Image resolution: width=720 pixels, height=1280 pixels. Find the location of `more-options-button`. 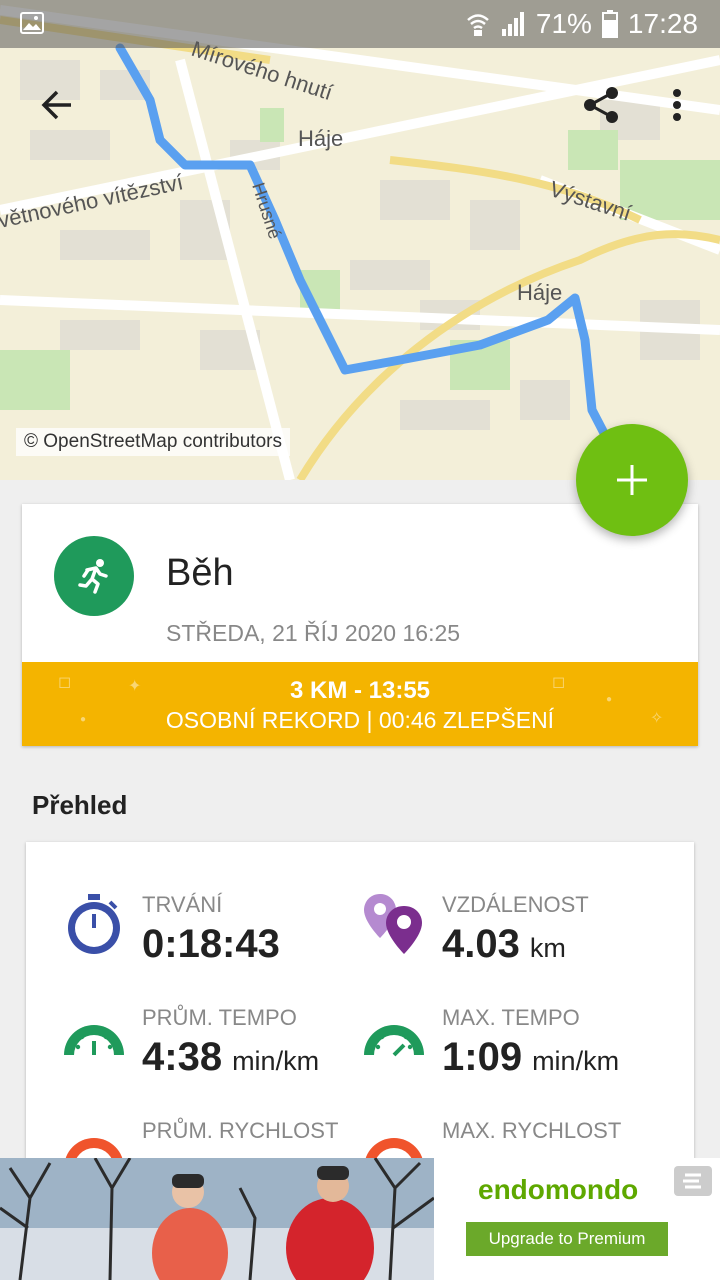

more-options-button is located at coordinates (677, 105).